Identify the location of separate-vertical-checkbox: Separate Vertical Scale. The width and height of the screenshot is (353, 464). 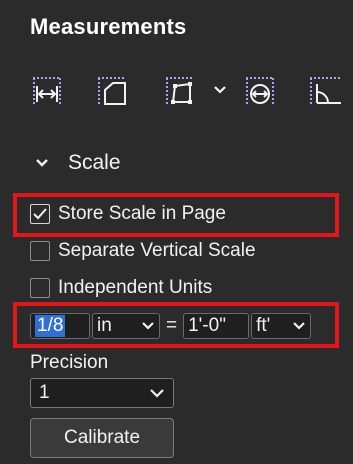
(143, 251).